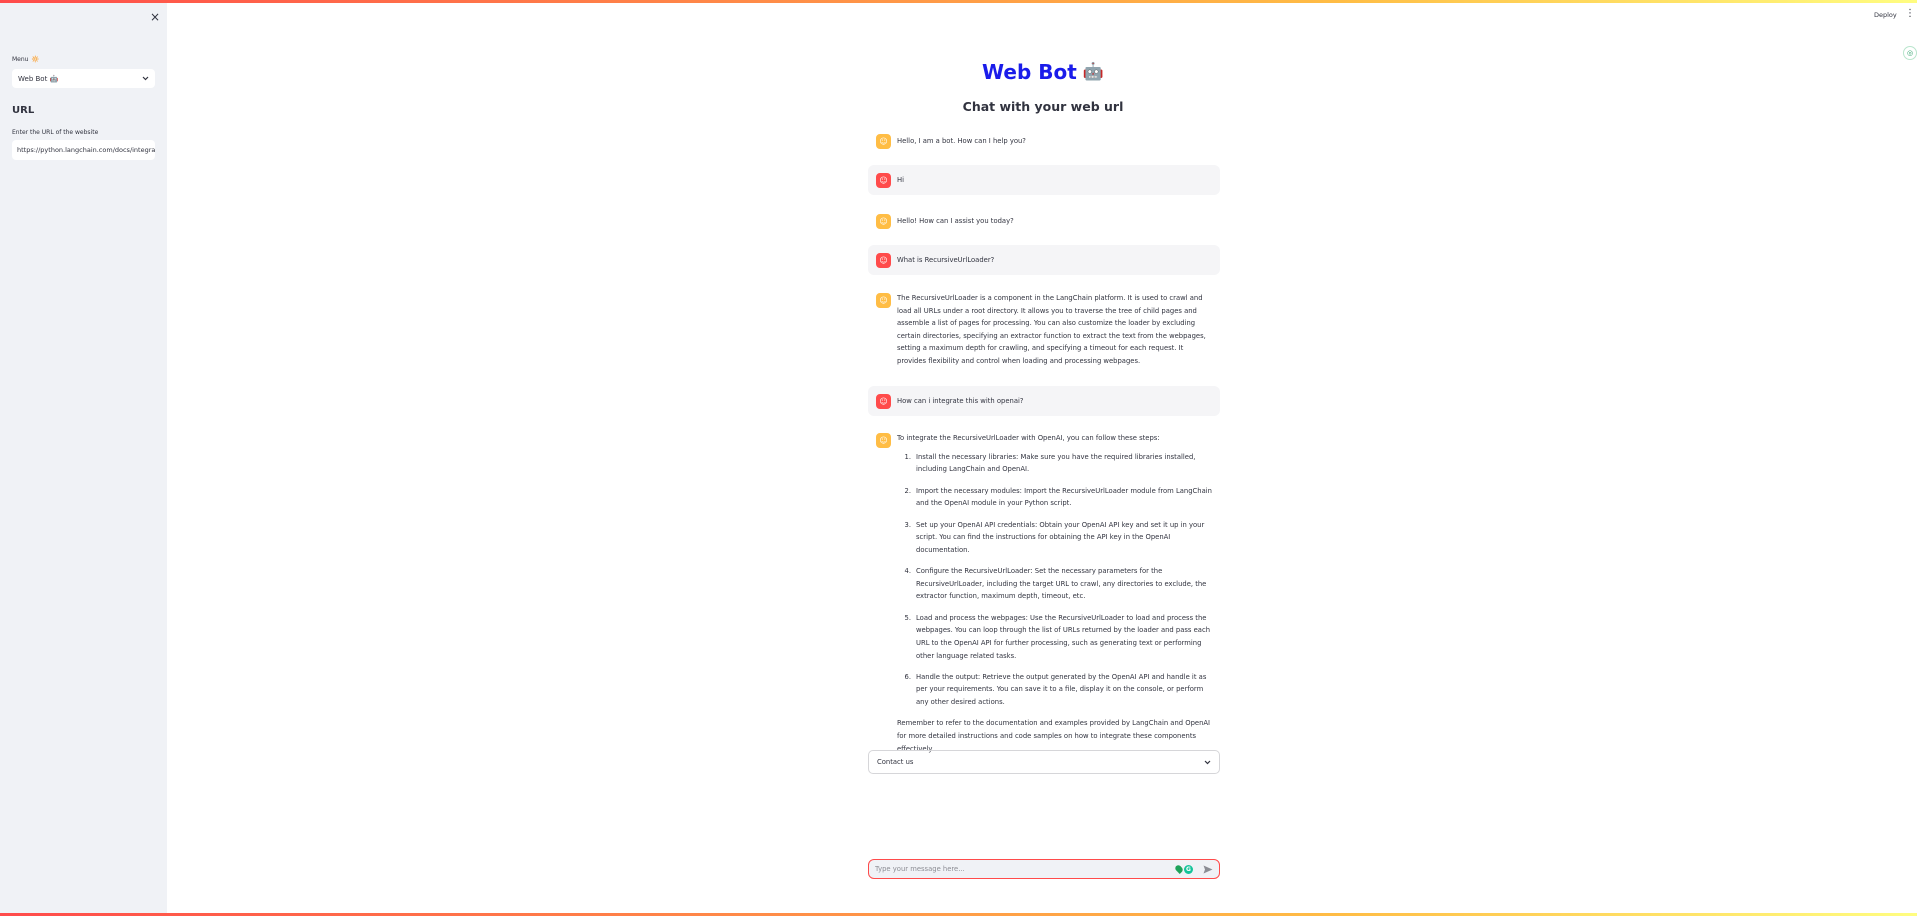 The width and height of the screenshot is (1917, 916). What do you see at coordinates (1885, 15) in the screenshot?
I see `deploy-button: Deploy` at bounding box center [1885, 15].